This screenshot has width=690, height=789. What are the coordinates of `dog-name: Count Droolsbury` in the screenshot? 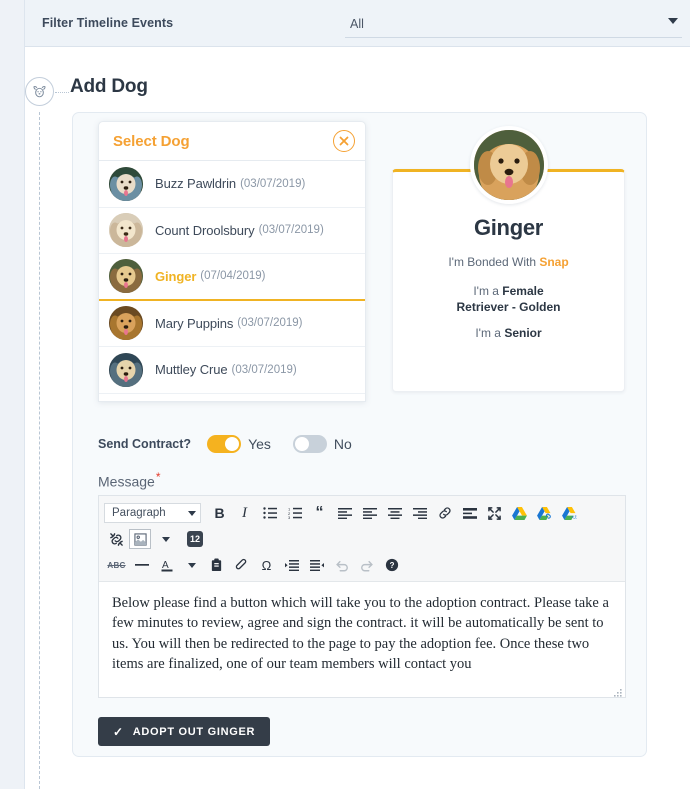 It's located at (205, 230).